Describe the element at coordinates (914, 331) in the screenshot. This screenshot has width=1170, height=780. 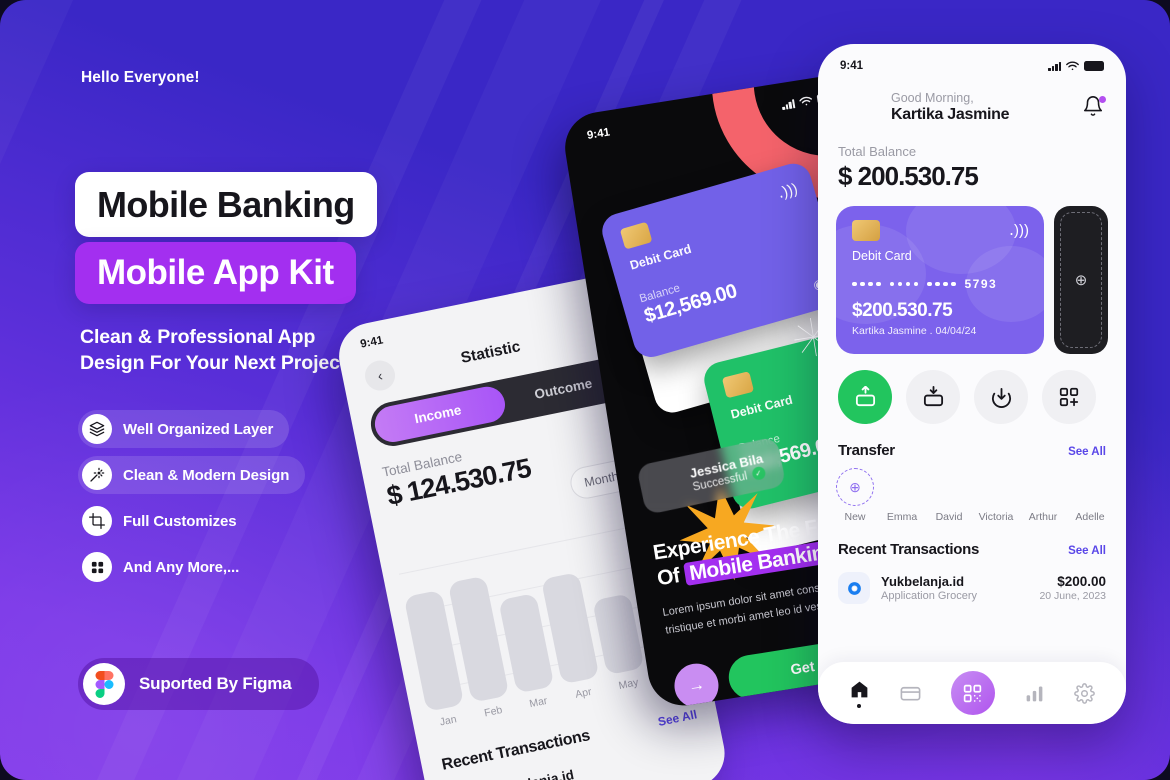
I see `card-owner-date: Kartika Jasmine . 04/04/24` at that location.